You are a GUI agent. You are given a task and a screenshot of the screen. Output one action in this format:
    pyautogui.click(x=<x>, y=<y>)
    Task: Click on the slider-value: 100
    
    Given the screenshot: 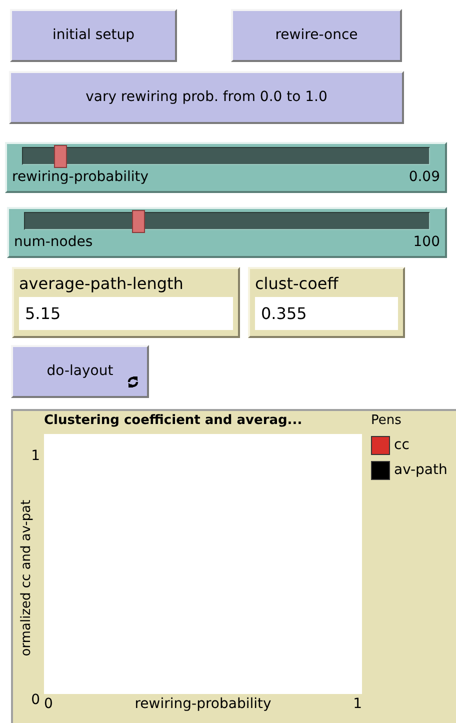 What is the action you would take?
    pyautogui.click(x=426, y=242)
    